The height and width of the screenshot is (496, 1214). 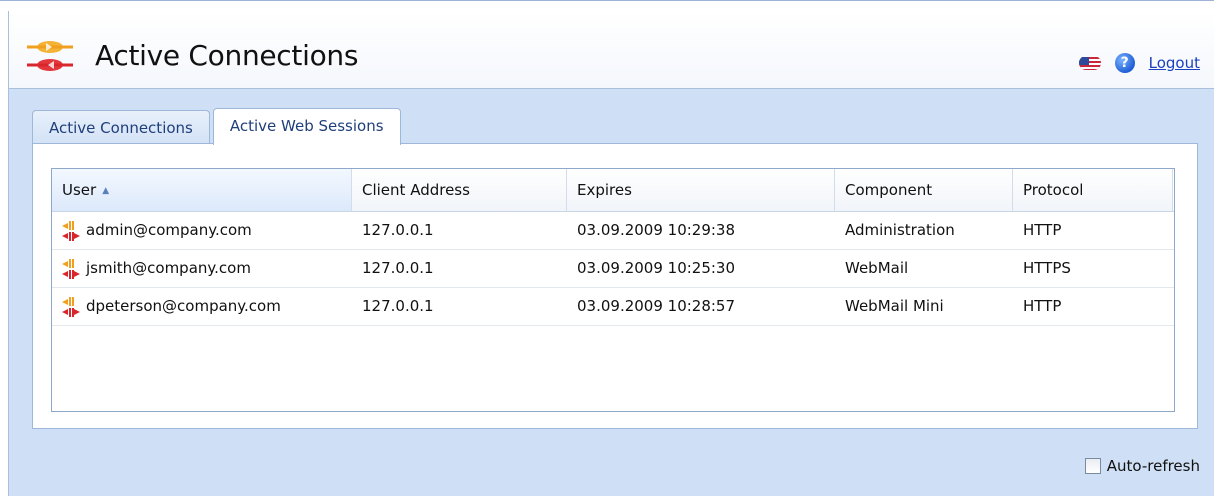 I want to click on protocol-cell: HTTPS, so click(x=1047, y=268).